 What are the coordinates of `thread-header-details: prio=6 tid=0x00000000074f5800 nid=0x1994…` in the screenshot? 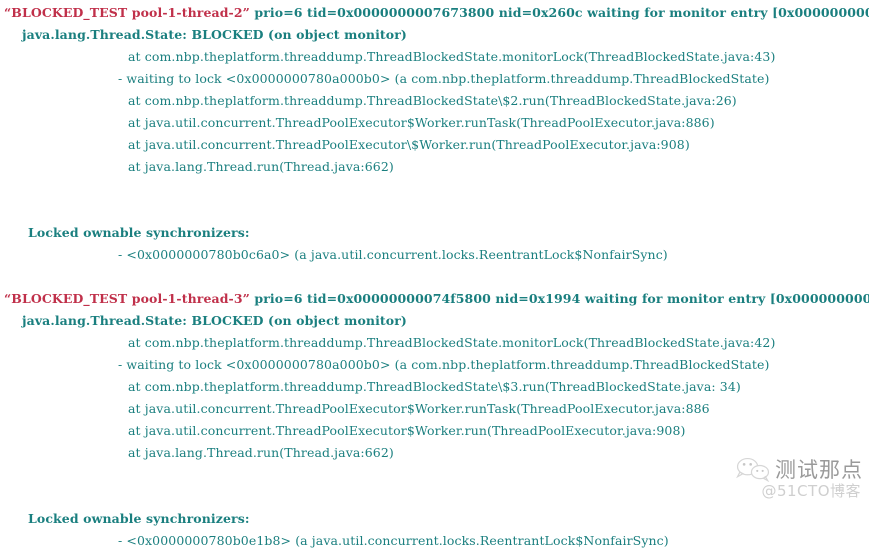 It's located at (559, 298).